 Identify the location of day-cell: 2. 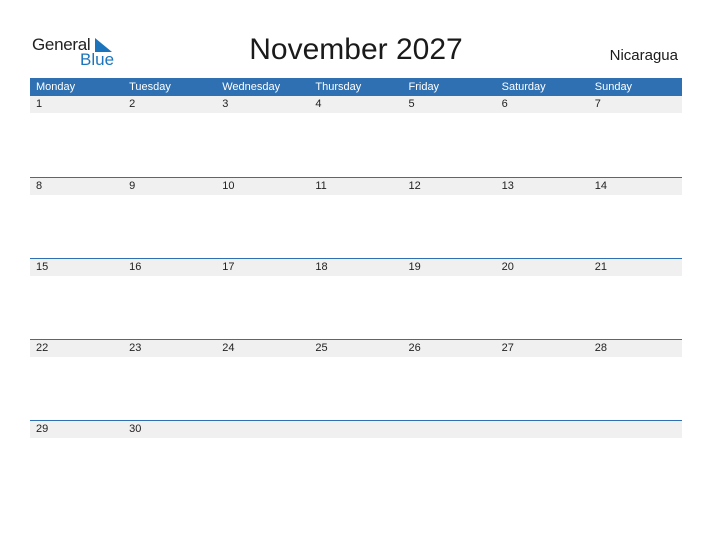
(132, 104).